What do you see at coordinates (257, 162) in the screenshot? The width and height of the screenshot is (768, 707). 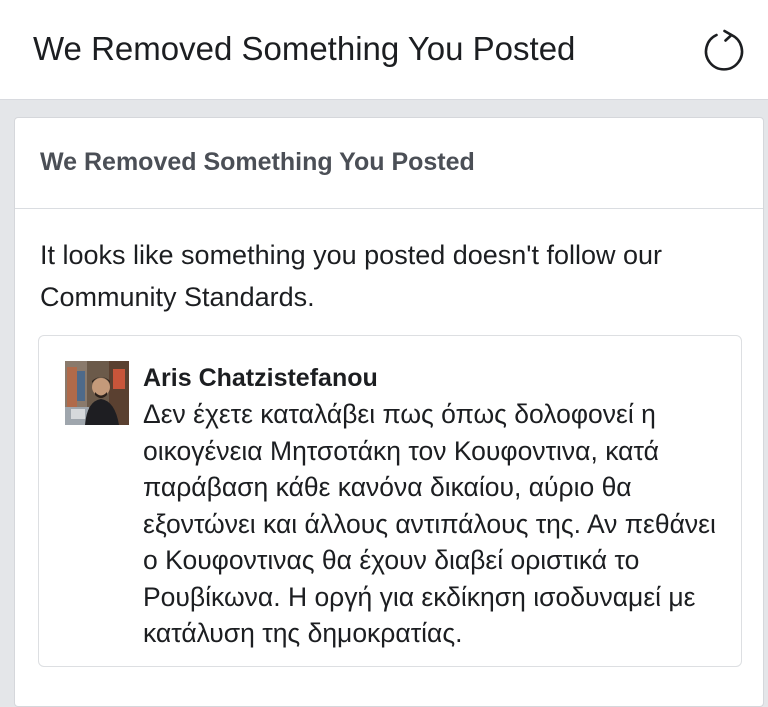 I see `card-title: We Removed Something You Posted` at bounding box center [257, 162].